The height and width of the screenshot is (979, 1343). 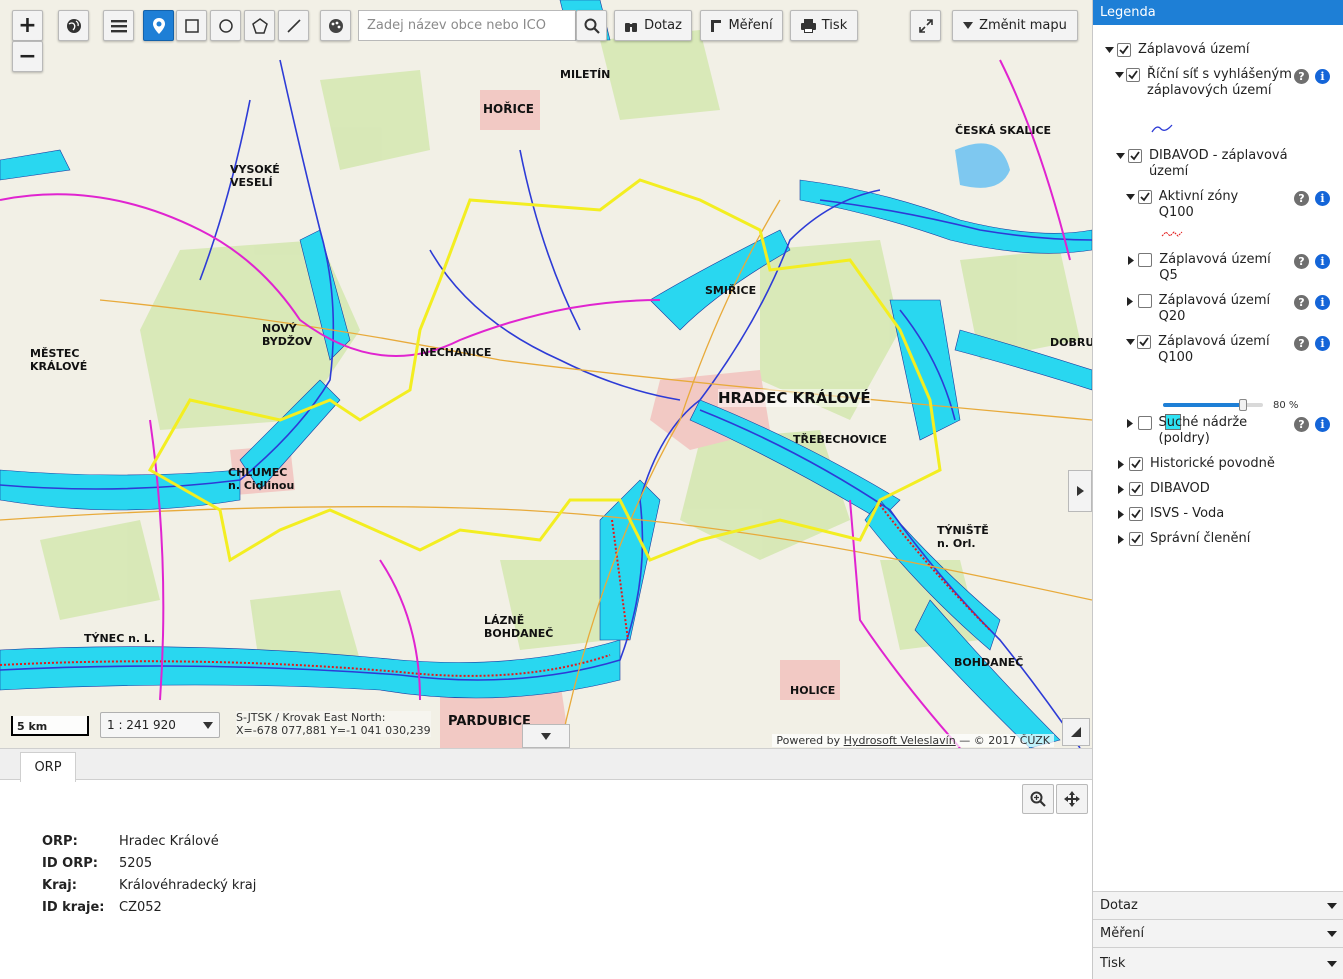 I want to click on toggle-bottom-panel-button, so click(x=546, y=736).